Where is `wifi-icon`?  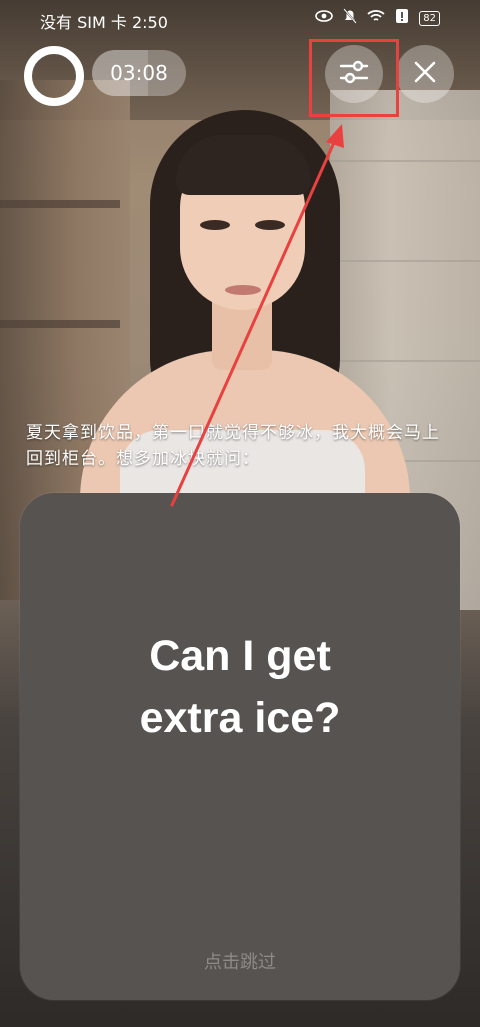 wifi-icon is located at coordinates (376, 18).